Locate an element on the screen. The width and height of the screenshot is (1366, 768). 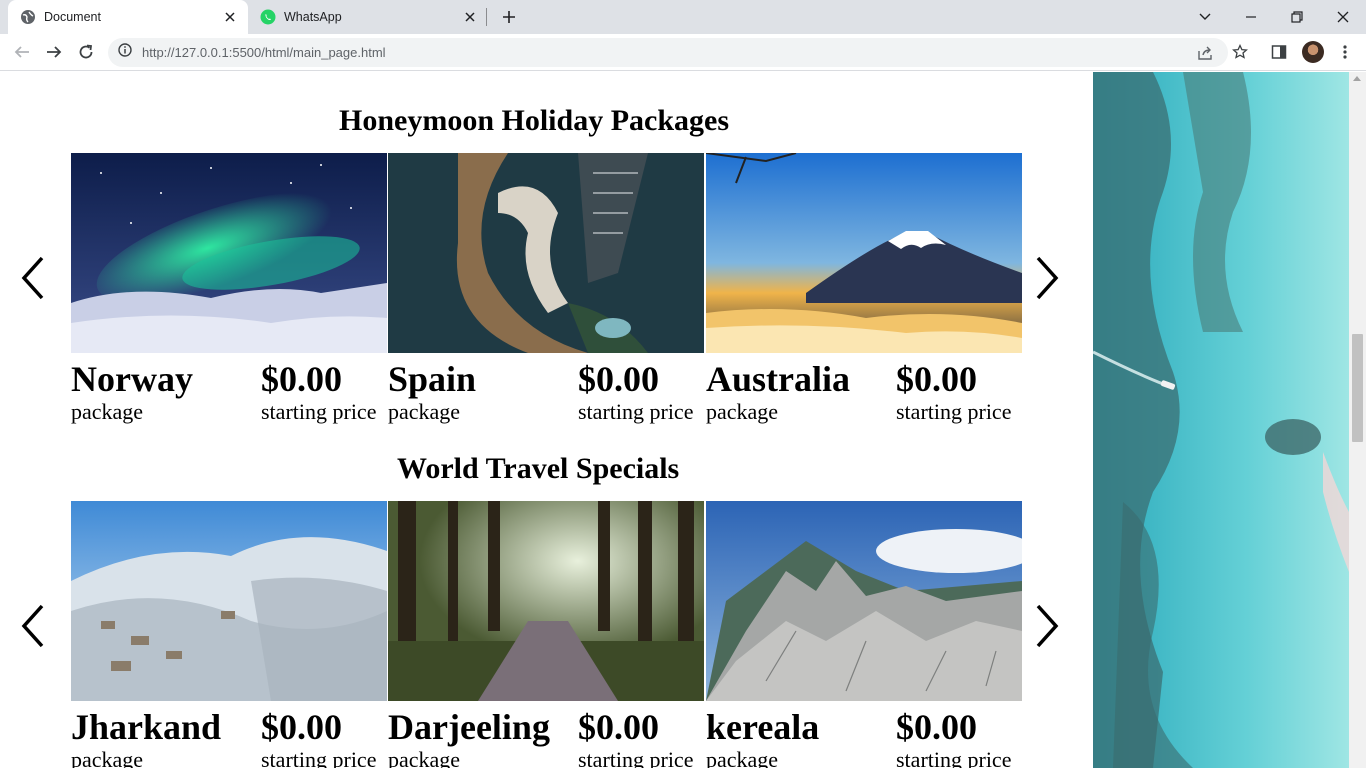
restore-button is located at coordinates (1297, 17).